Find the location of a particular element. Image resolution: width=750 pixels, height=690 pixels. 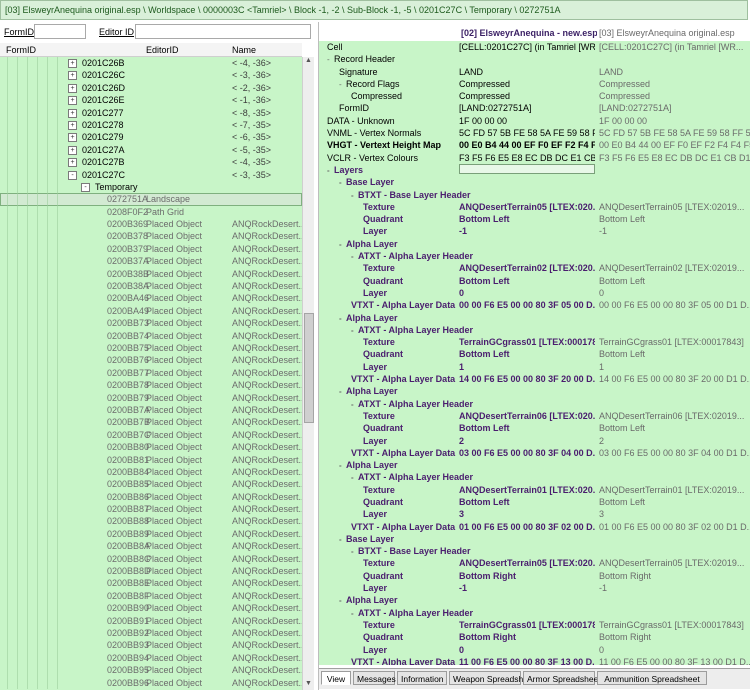

view-row: Quadrant Bottom Right Bottom Right is located at coordinates (534, 637).